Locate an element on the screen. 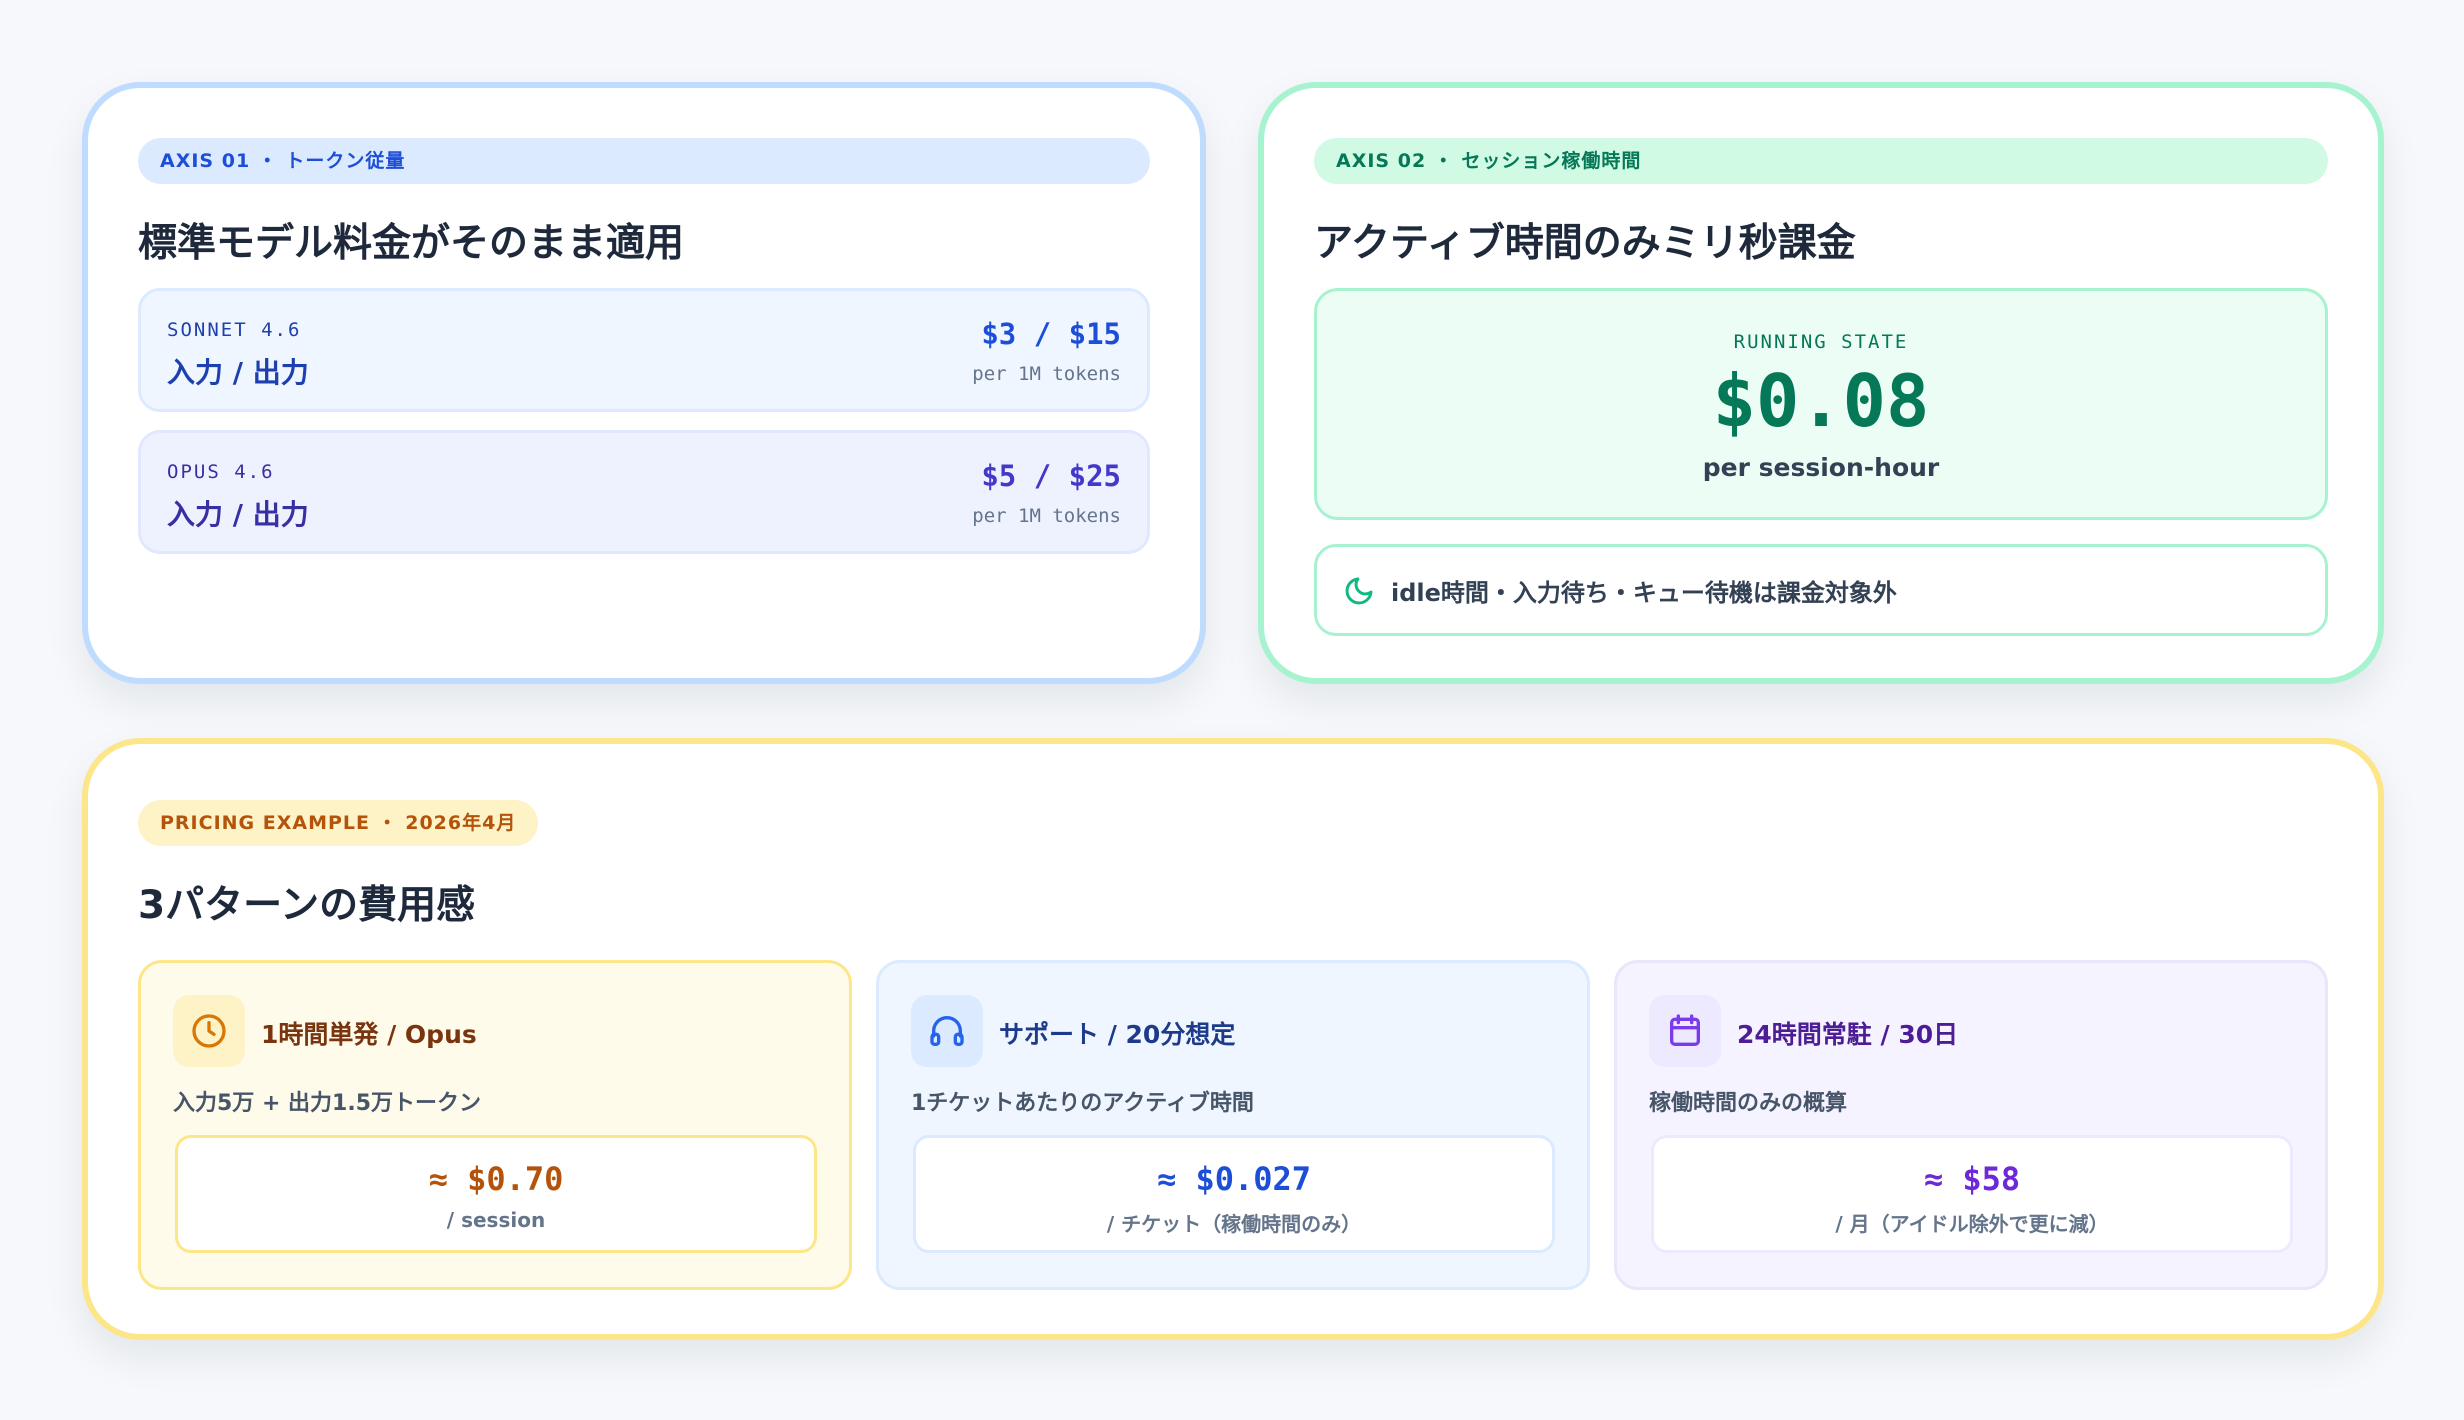 The image size is (2464, 1420). pricing-case-result: ≈ $0.027 / チケット（稼働時間のみ） is located at coordinates (1234, 1194).